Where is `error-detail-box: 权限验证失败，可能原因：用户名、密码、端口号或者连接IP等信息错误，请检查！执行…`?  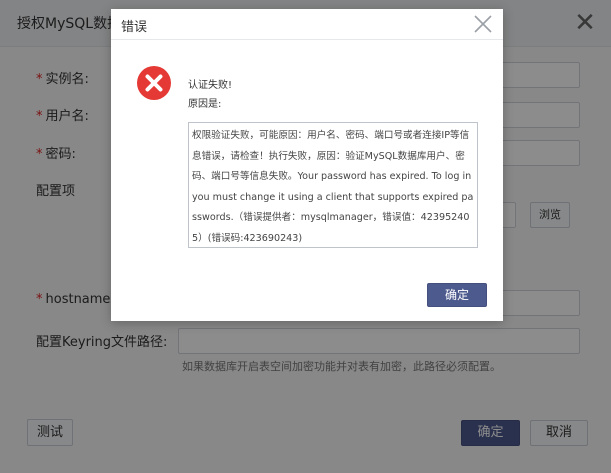 error-detail-box: 权限验证失败，可能原因：用户名、密码、端口号或者连接IP等信息错误，请检查！执行… is located at coordinates (333, 185).